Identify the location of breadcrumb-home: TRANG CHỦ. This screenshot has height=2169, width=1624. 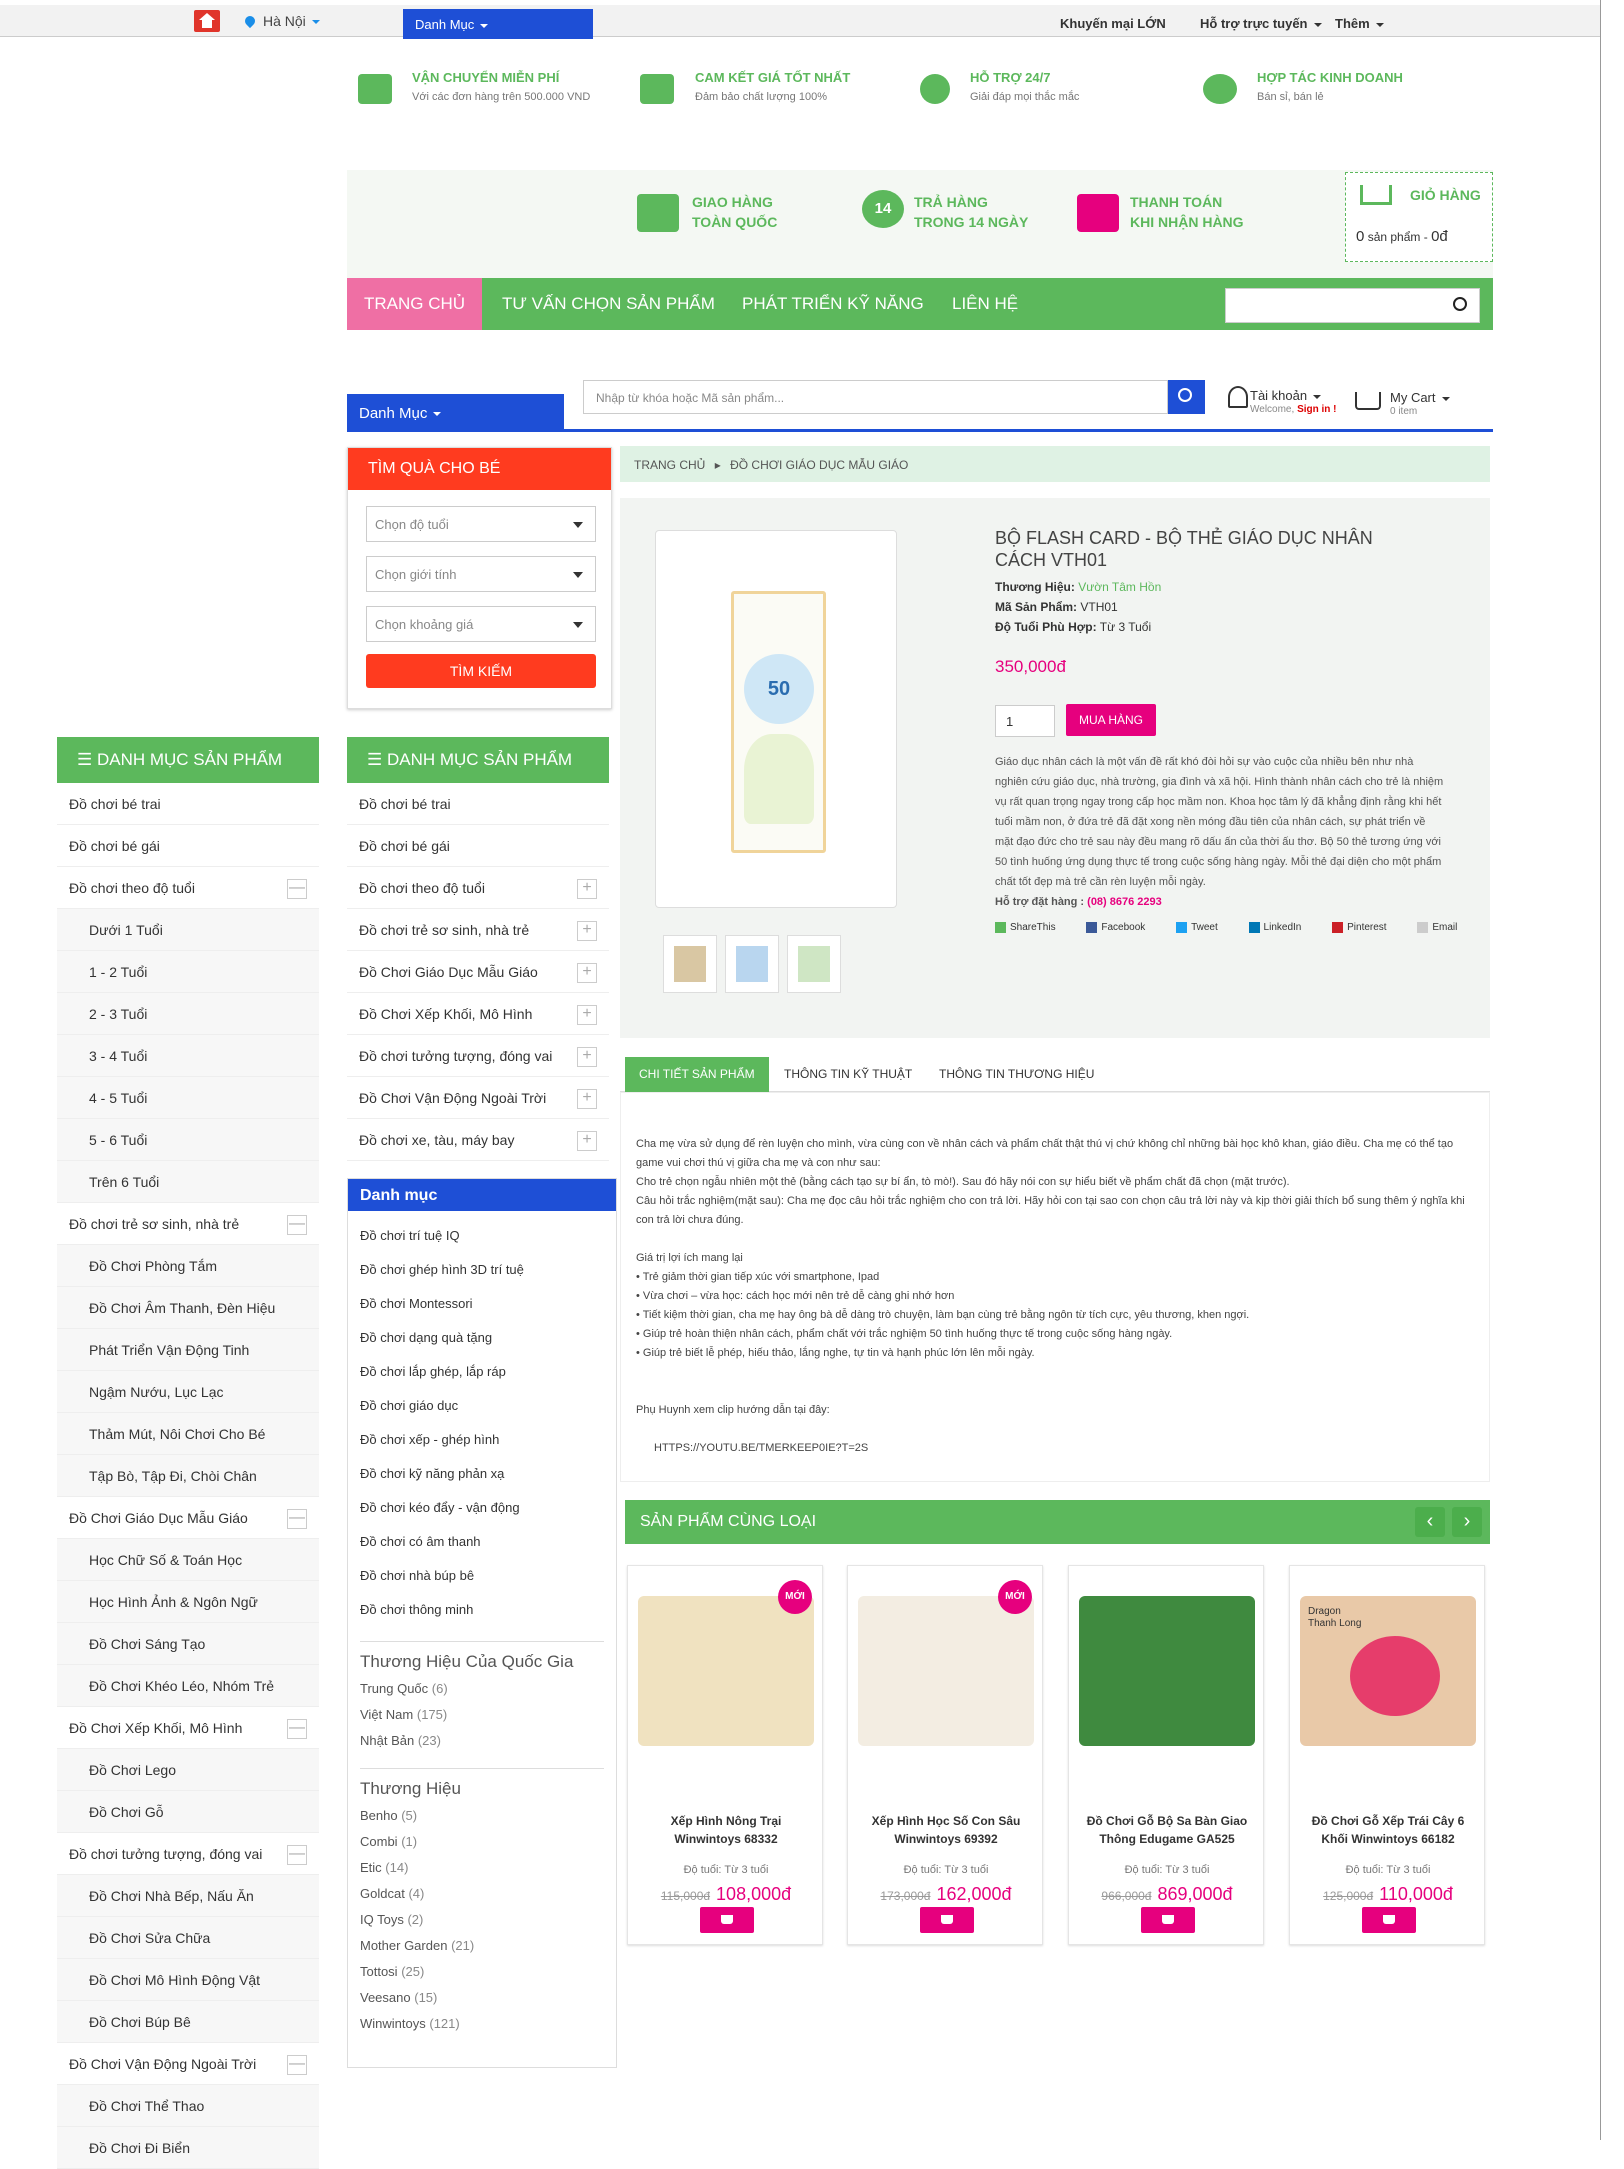
(669, 465).